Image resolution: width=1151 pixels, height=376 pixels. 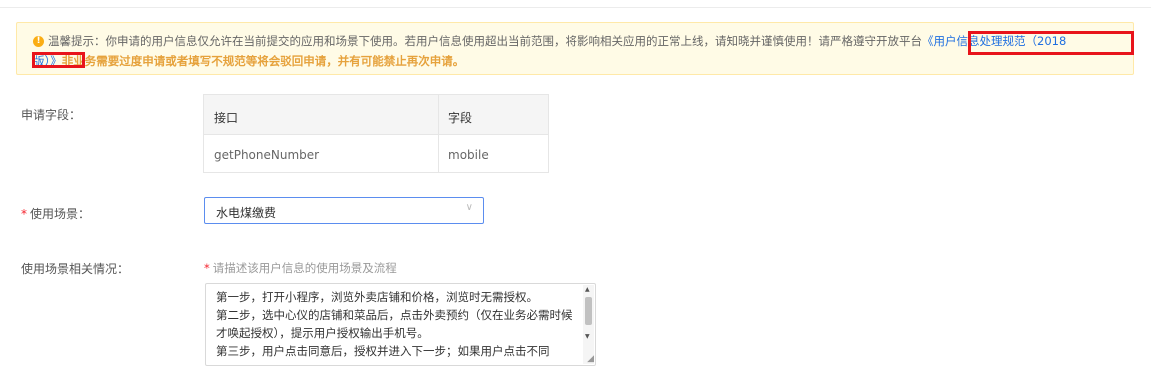 I want to click on fields-label: 申请字段：, so click(x=51, y=115).